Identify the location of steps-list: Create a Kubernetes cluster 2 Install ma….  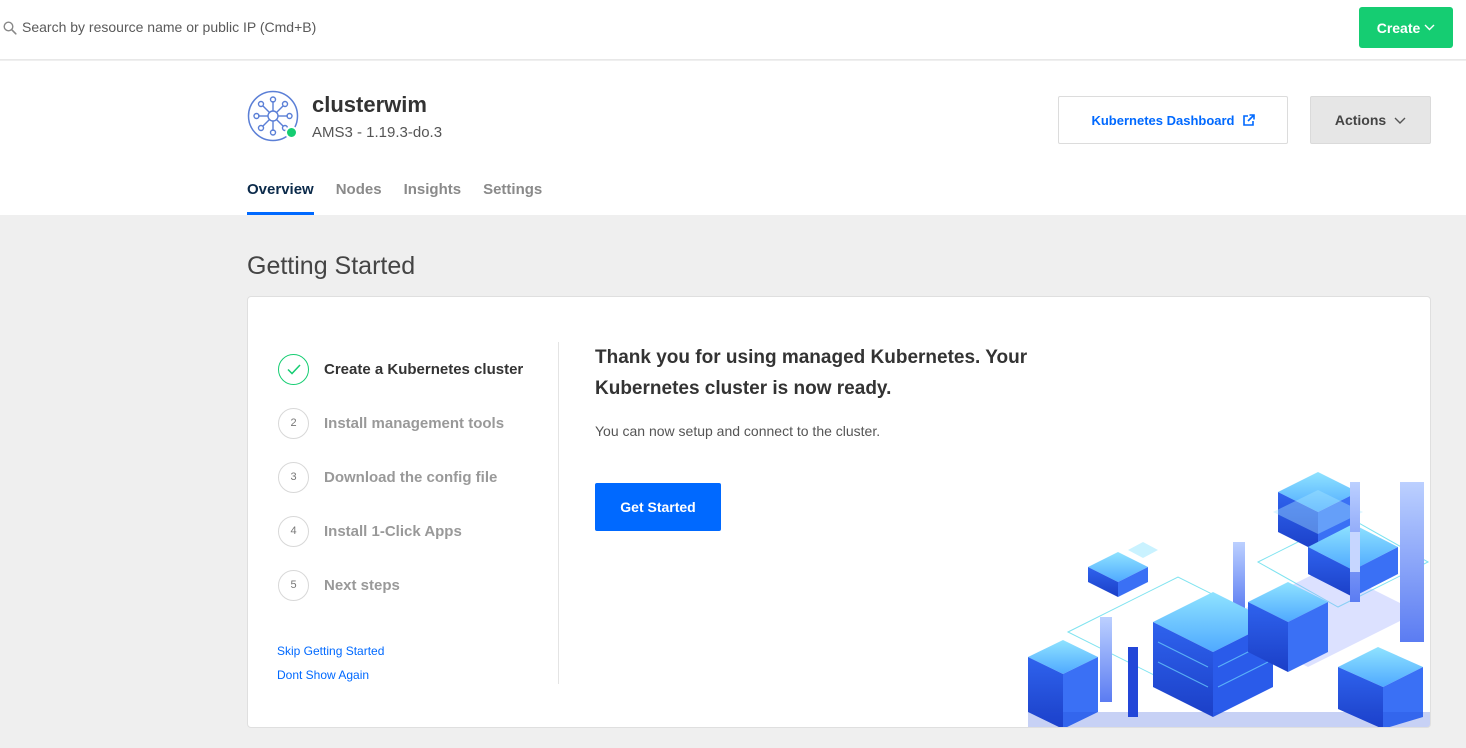
(400, 477).